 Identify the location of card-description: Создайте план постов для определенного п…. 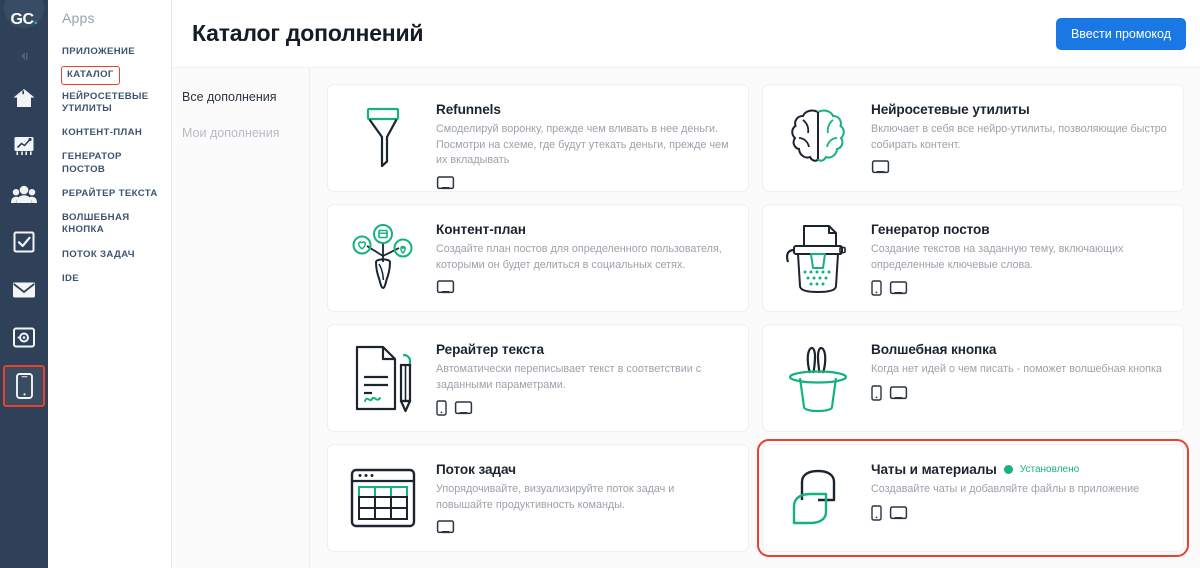
(579, 257).